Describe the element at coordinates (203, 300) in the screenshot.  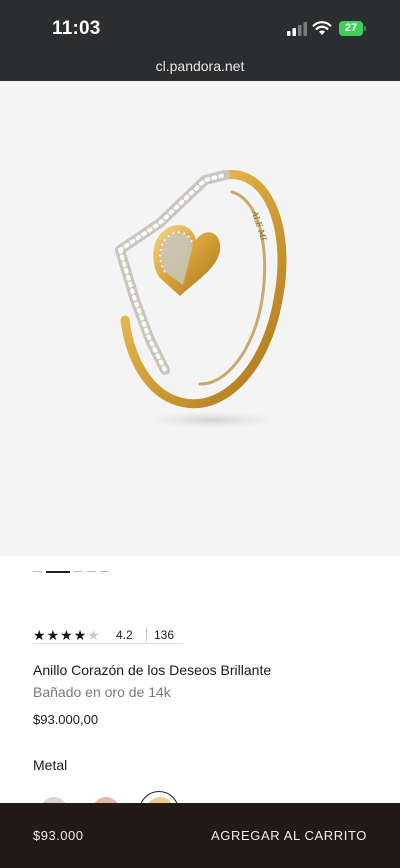
I see `product-image-ring: ALE MI` at that location.